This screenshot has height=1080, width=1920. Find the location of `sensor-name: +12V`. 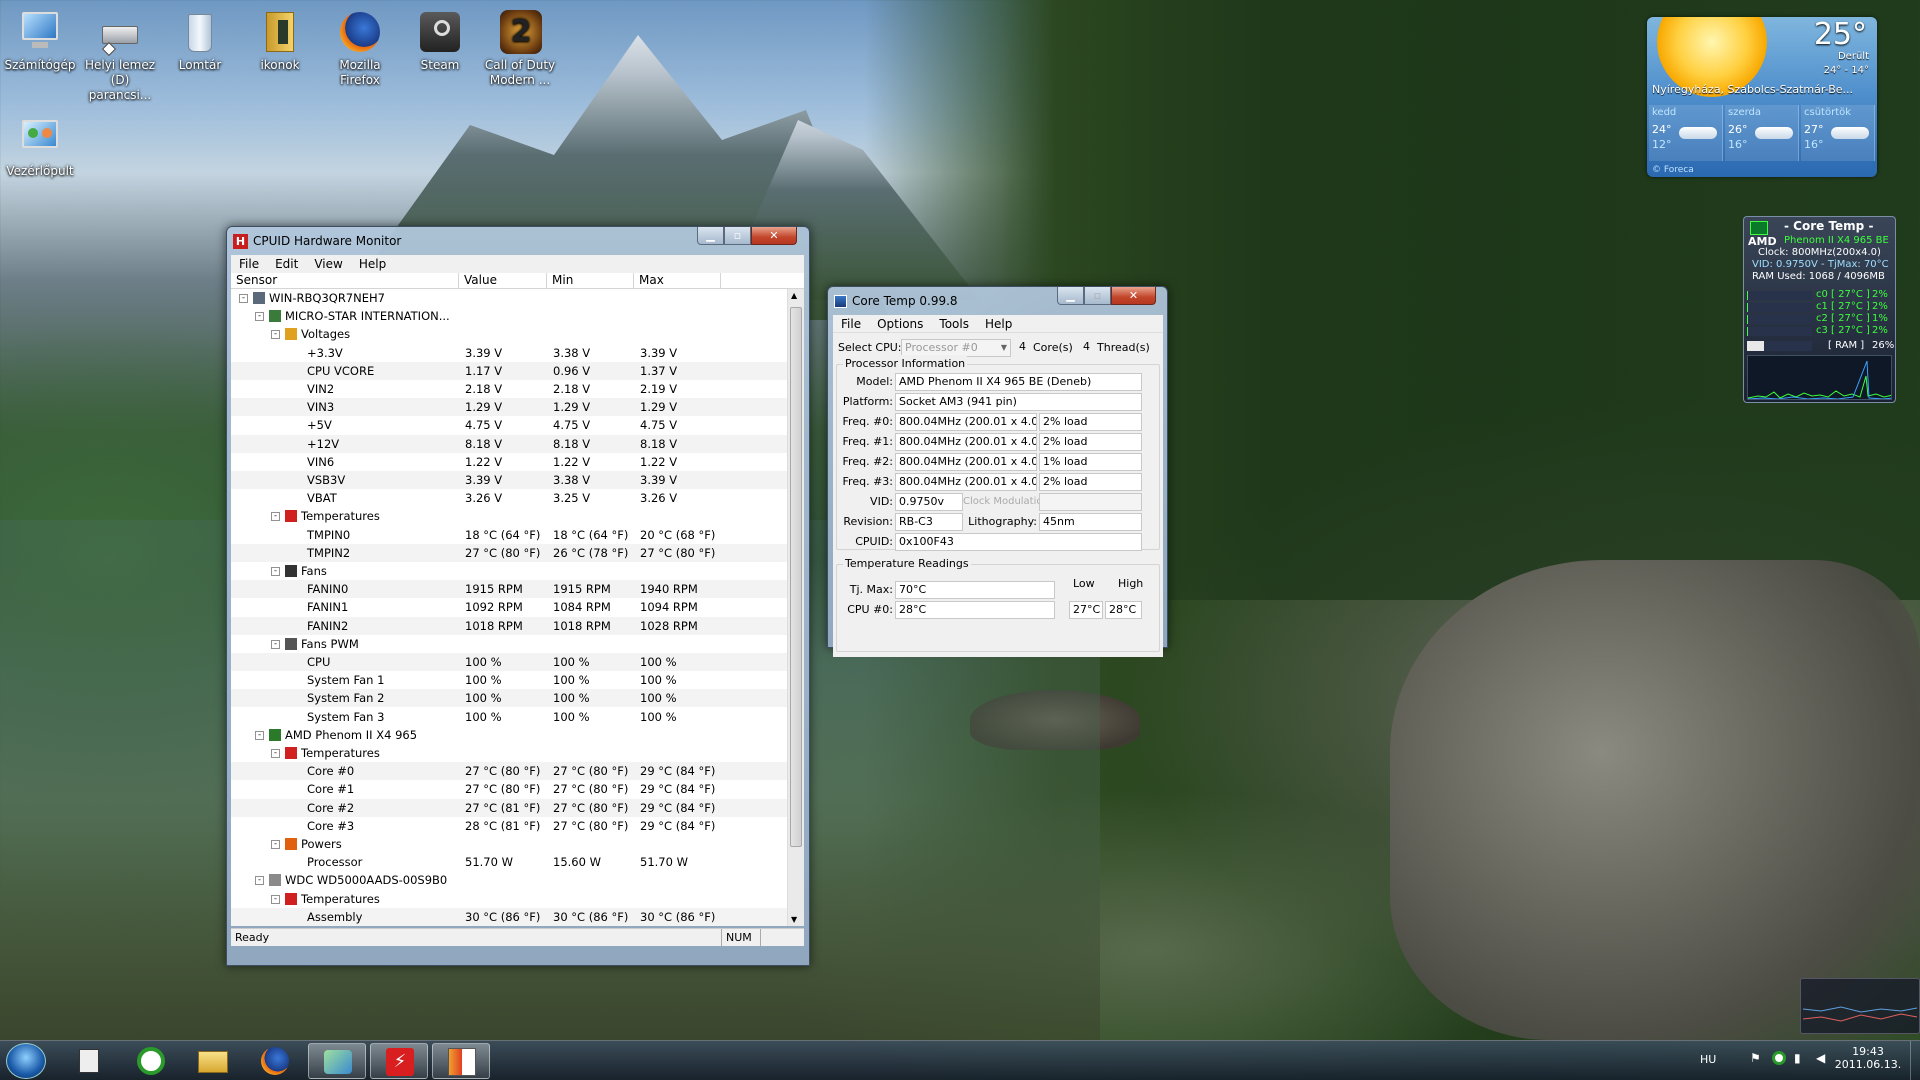

sensor-name: +12V is located at coordinates (323, 443).